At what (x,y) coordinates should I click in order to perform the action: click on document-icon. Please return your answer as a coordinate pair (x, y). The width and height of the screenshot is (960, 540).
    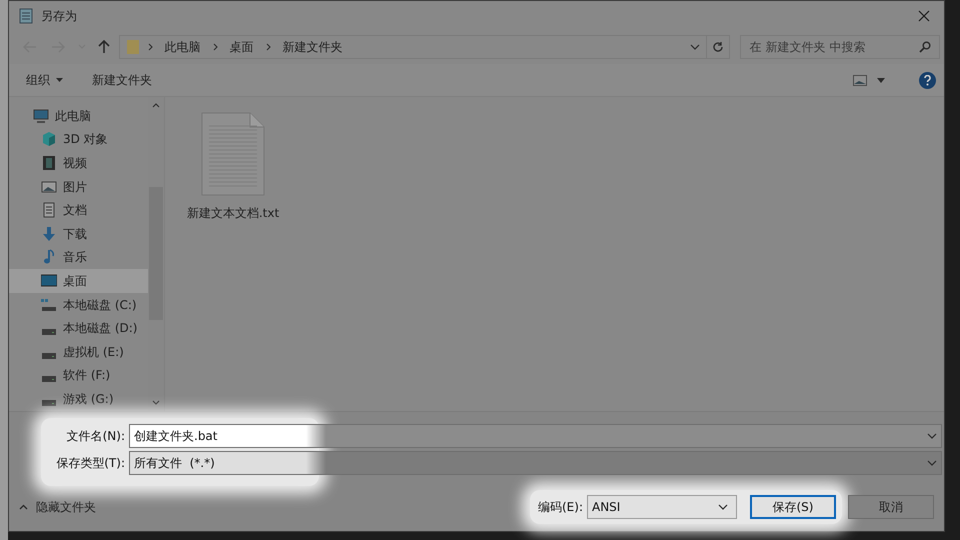
    Looking at the image, I should click on (49, 210).